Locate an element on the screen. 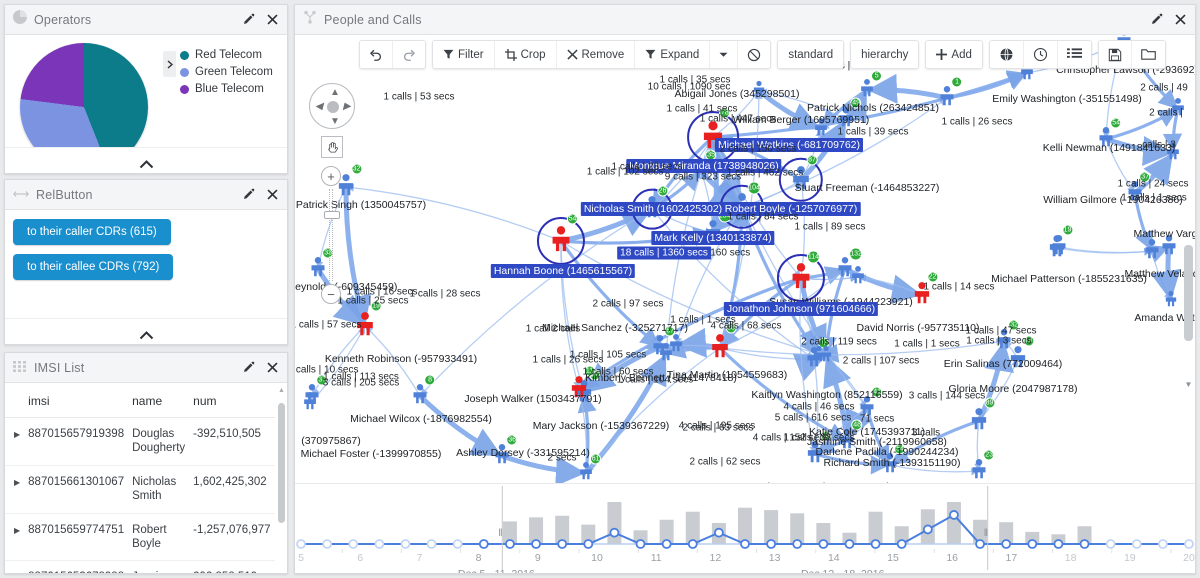  imsi-scrollbar: ▲ is located at coordinates (281, 478).